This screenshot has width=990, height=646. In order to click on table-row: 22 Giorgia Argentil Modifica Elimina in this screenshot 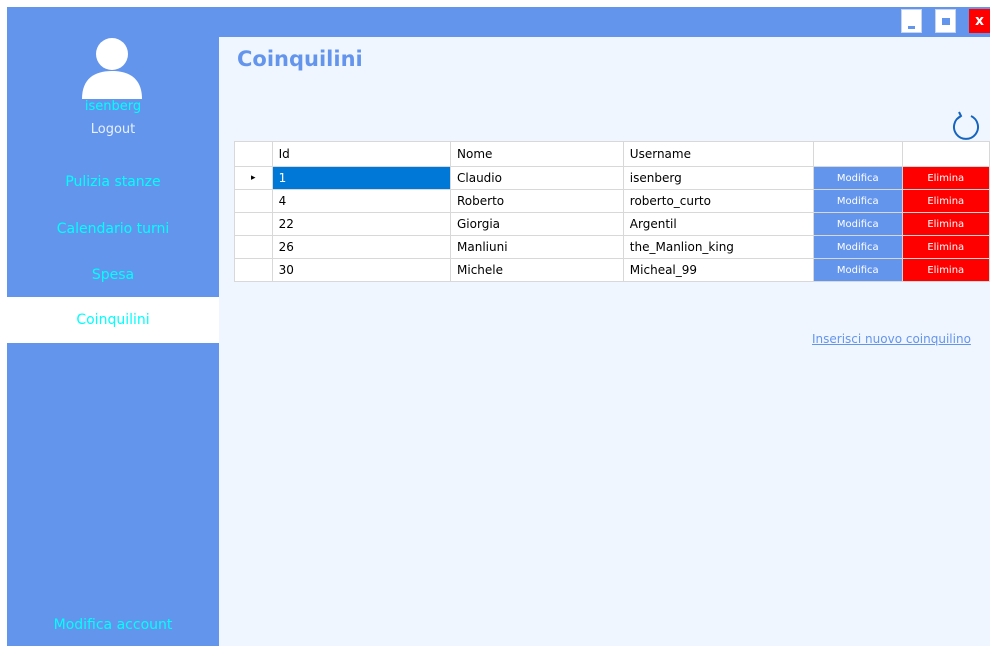, I will do `click(612, 224)`.